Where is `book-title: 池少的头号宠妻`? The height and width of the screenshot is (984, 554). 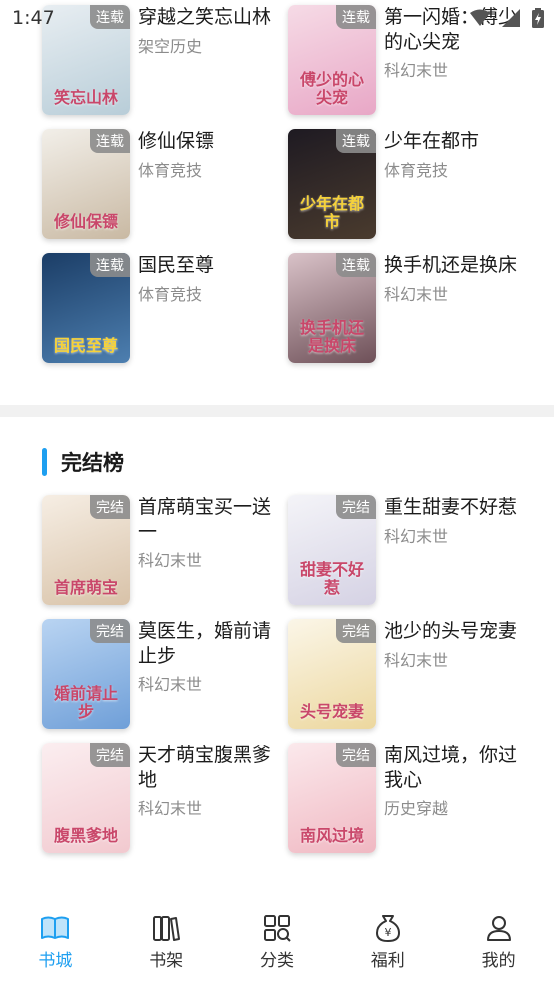 book-title: 池少的头号宠妻 is located at coordinates (456, 631).